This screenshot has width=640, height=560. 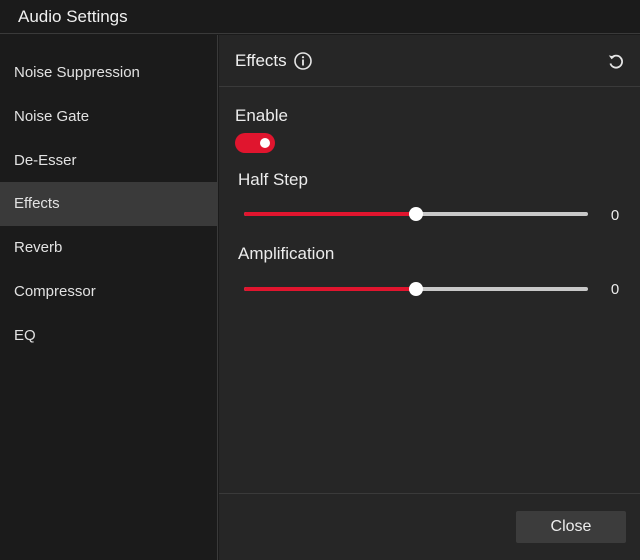 What do you see at coordinates (320, 17) in the screenshot?
I see `title-bar: Audio Settings` at bounding box center [320, 17].